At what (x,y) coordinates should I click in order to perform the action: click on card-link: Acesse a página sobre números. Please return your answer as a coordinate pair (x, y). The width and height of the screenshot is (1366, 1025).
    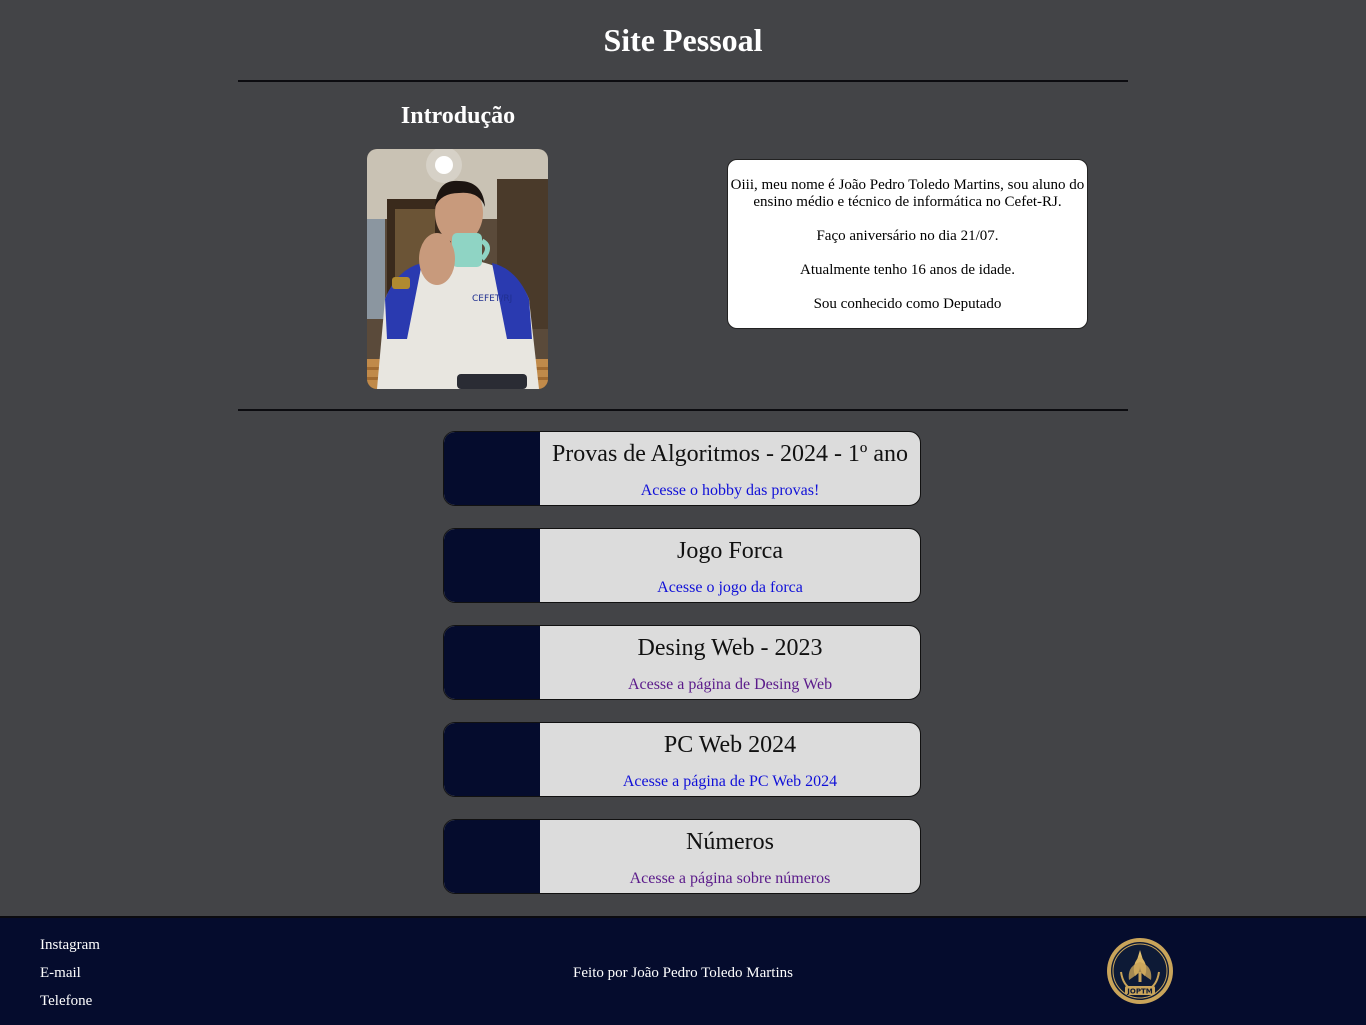
    Looking at the image, I should click on (730, 879).